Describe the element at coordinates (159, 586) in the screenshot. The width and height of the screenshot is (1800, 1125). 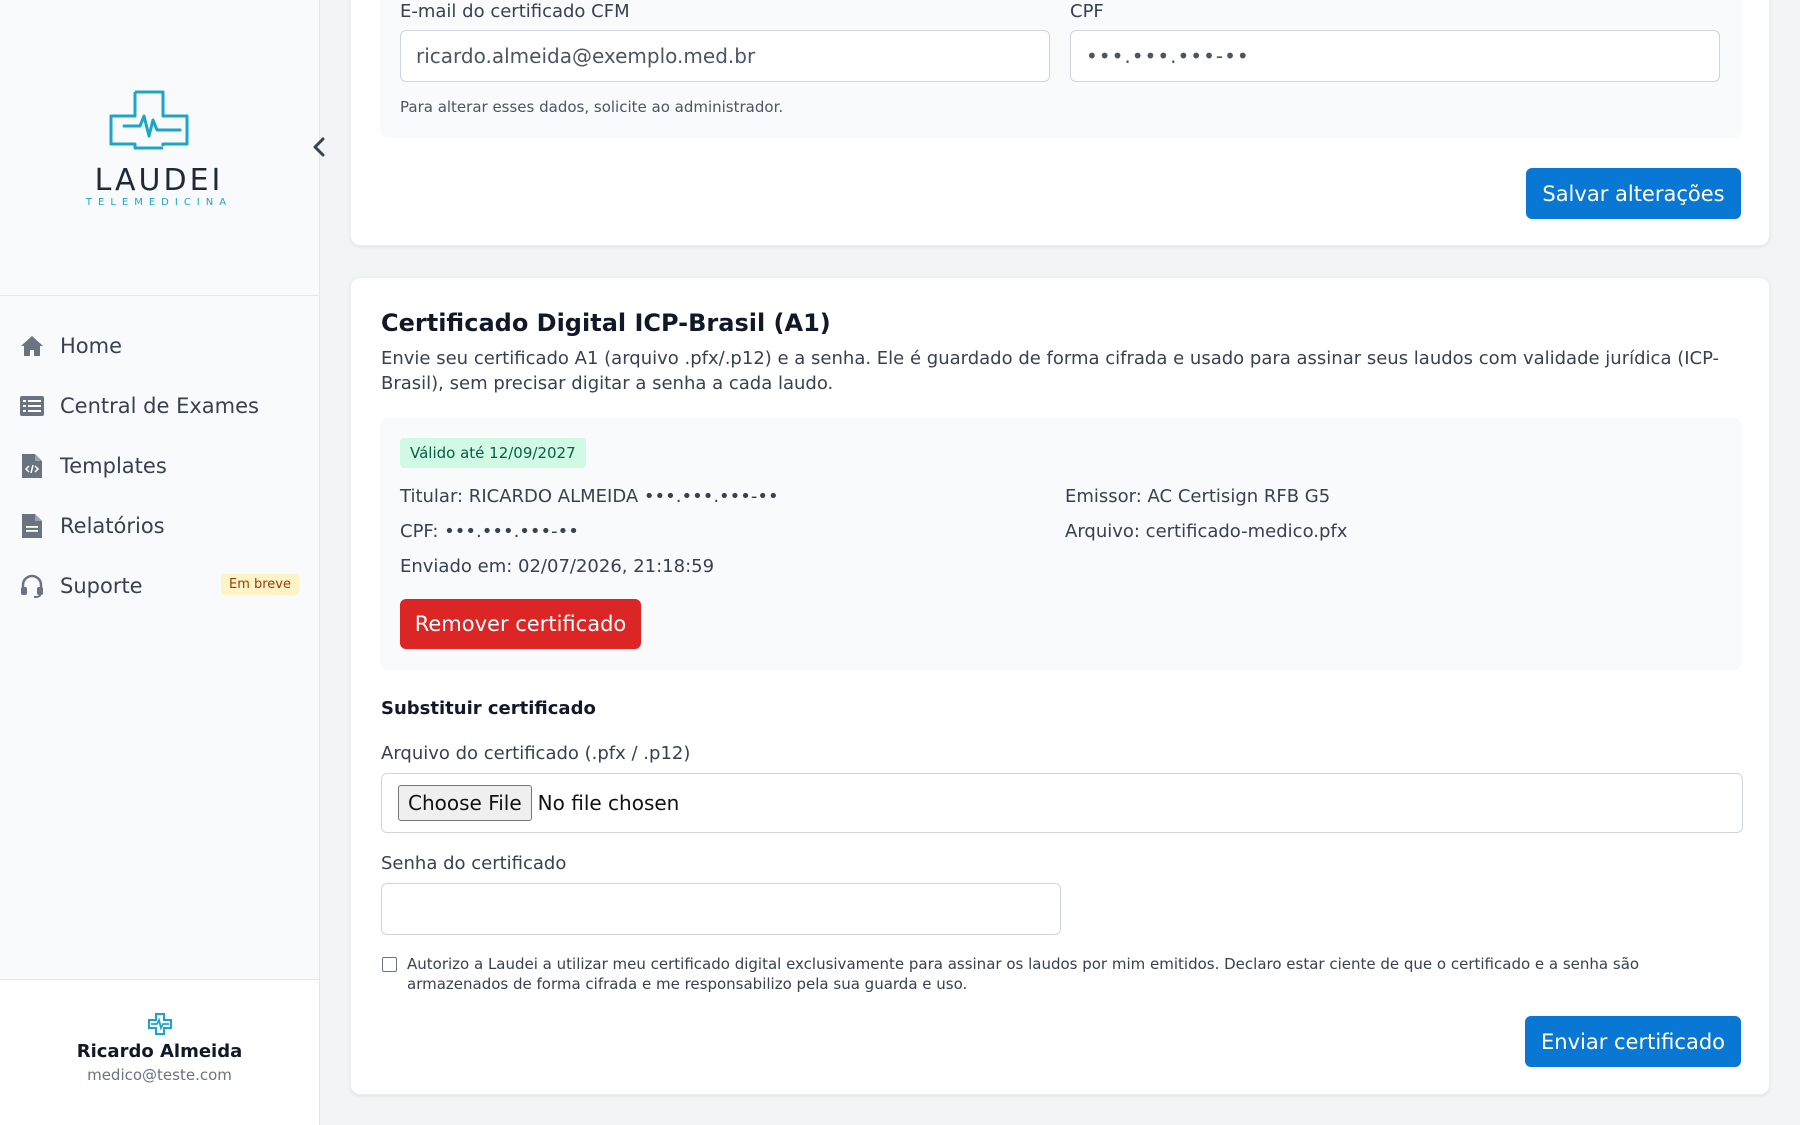
I see `sidebar-item-suporte: Suporte Em breve` at that location.